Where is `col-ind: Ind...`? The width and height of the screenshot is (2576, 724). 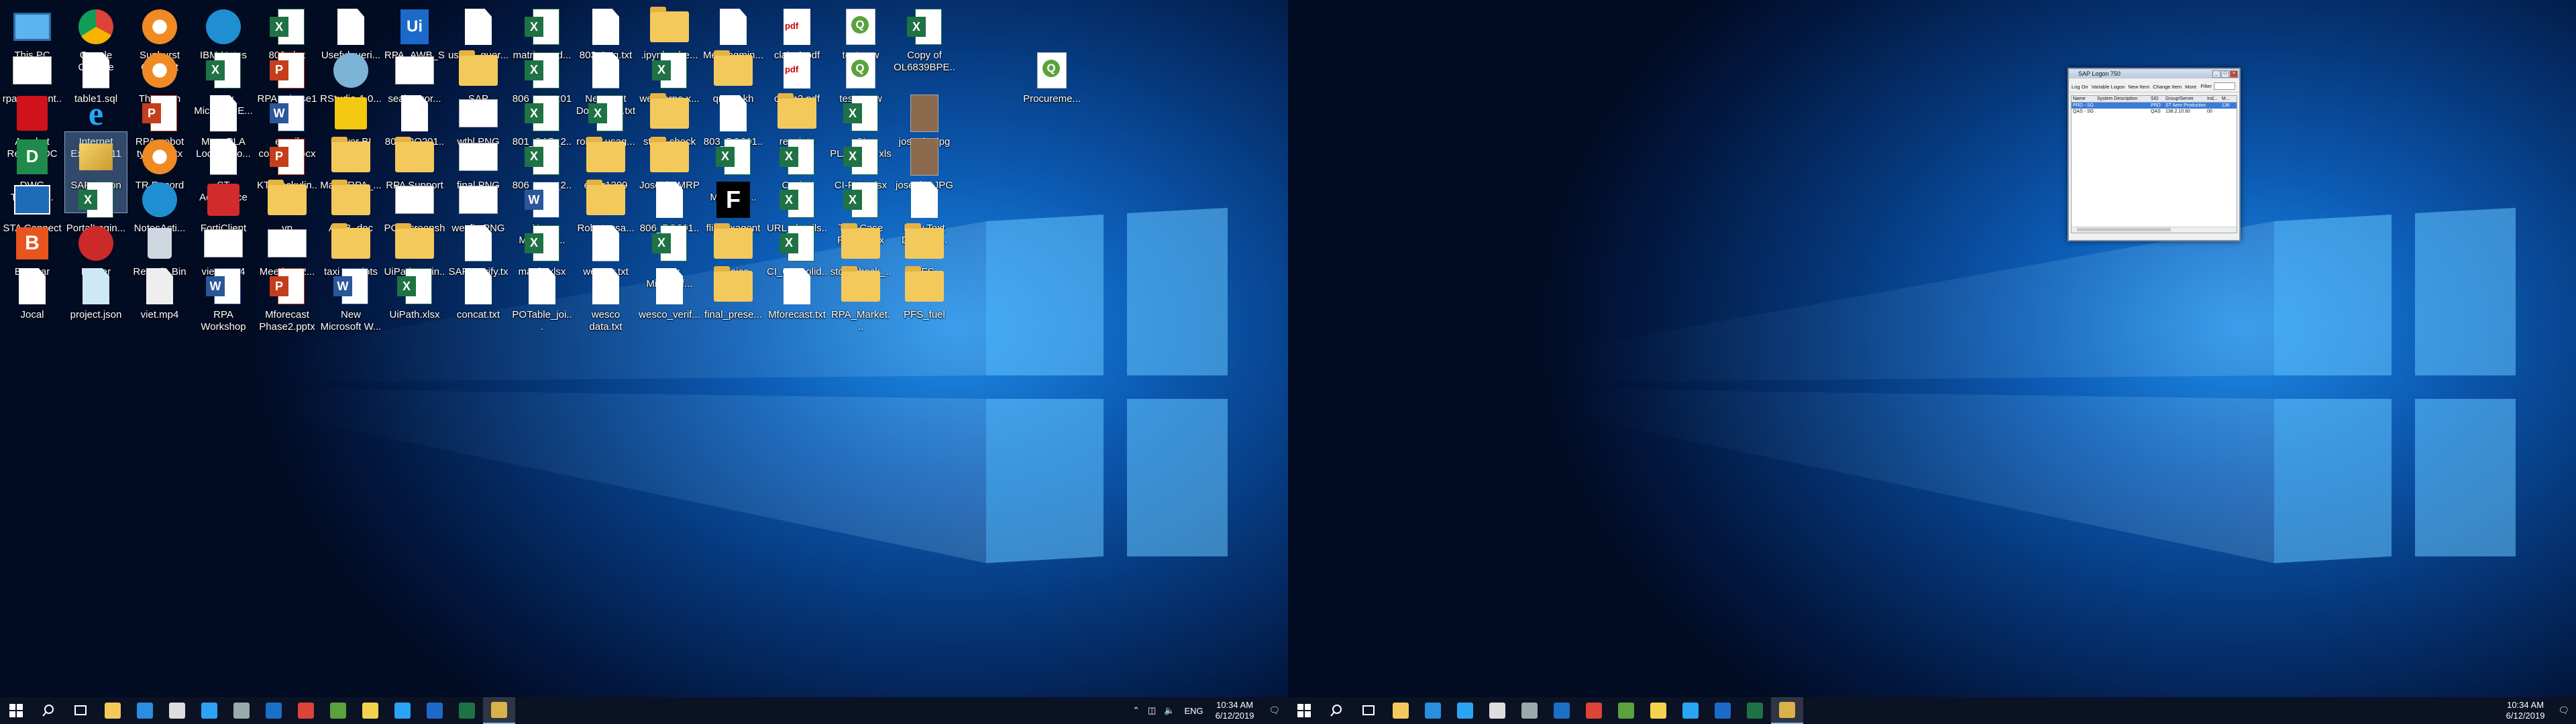 col-ind: Ind... is located at coordinates (2213, 99).